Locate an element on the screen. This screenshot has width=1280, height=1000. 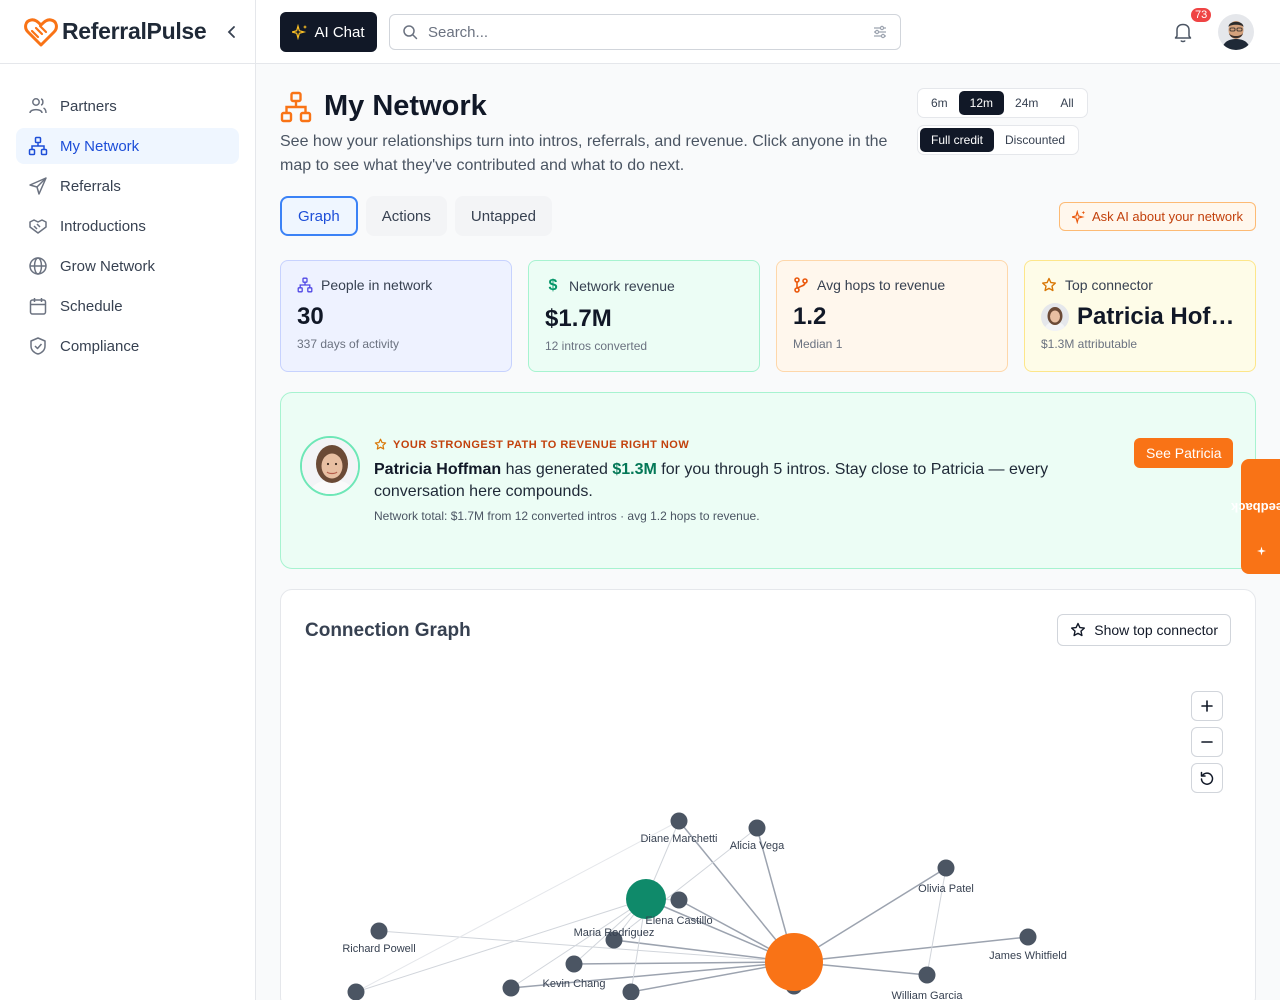
stat-label: Top connector is located at coordinates (1109, 285).